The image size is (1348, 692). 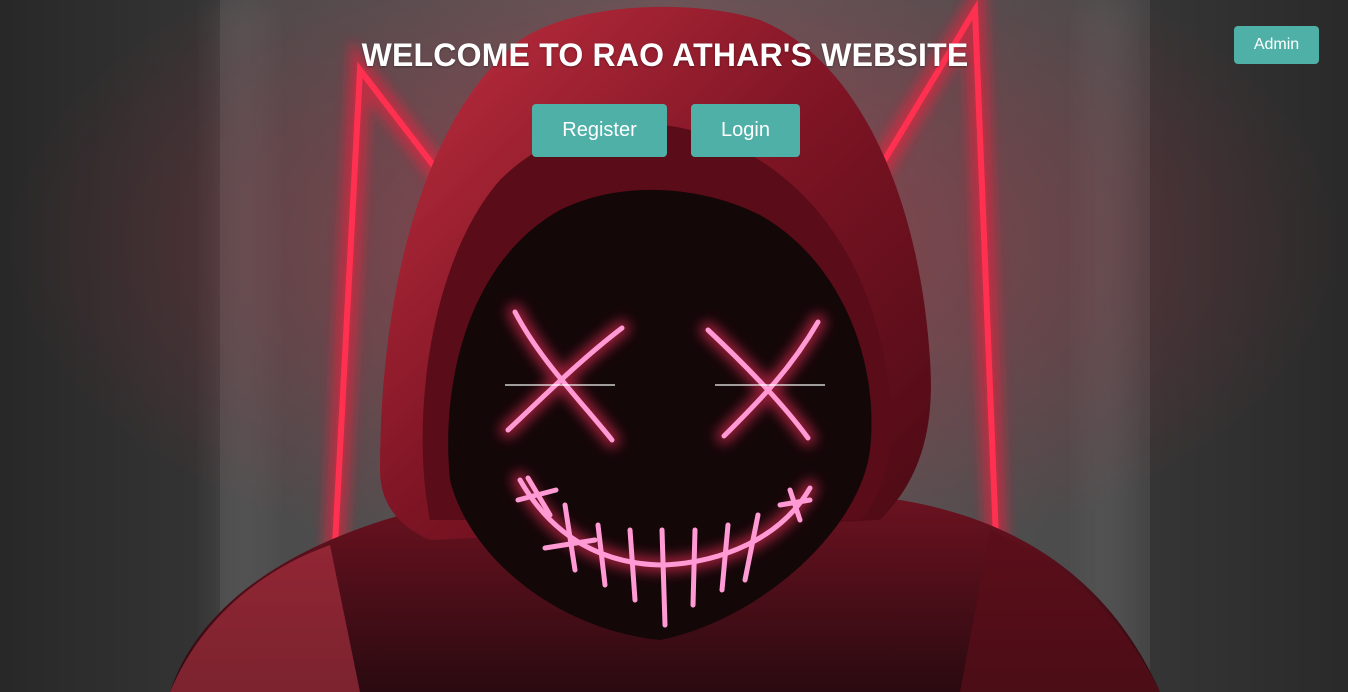 What do you see at coordinates (599, 130) in the screenshot?
I see `register-button: Register` at bounding box center [599, 130].